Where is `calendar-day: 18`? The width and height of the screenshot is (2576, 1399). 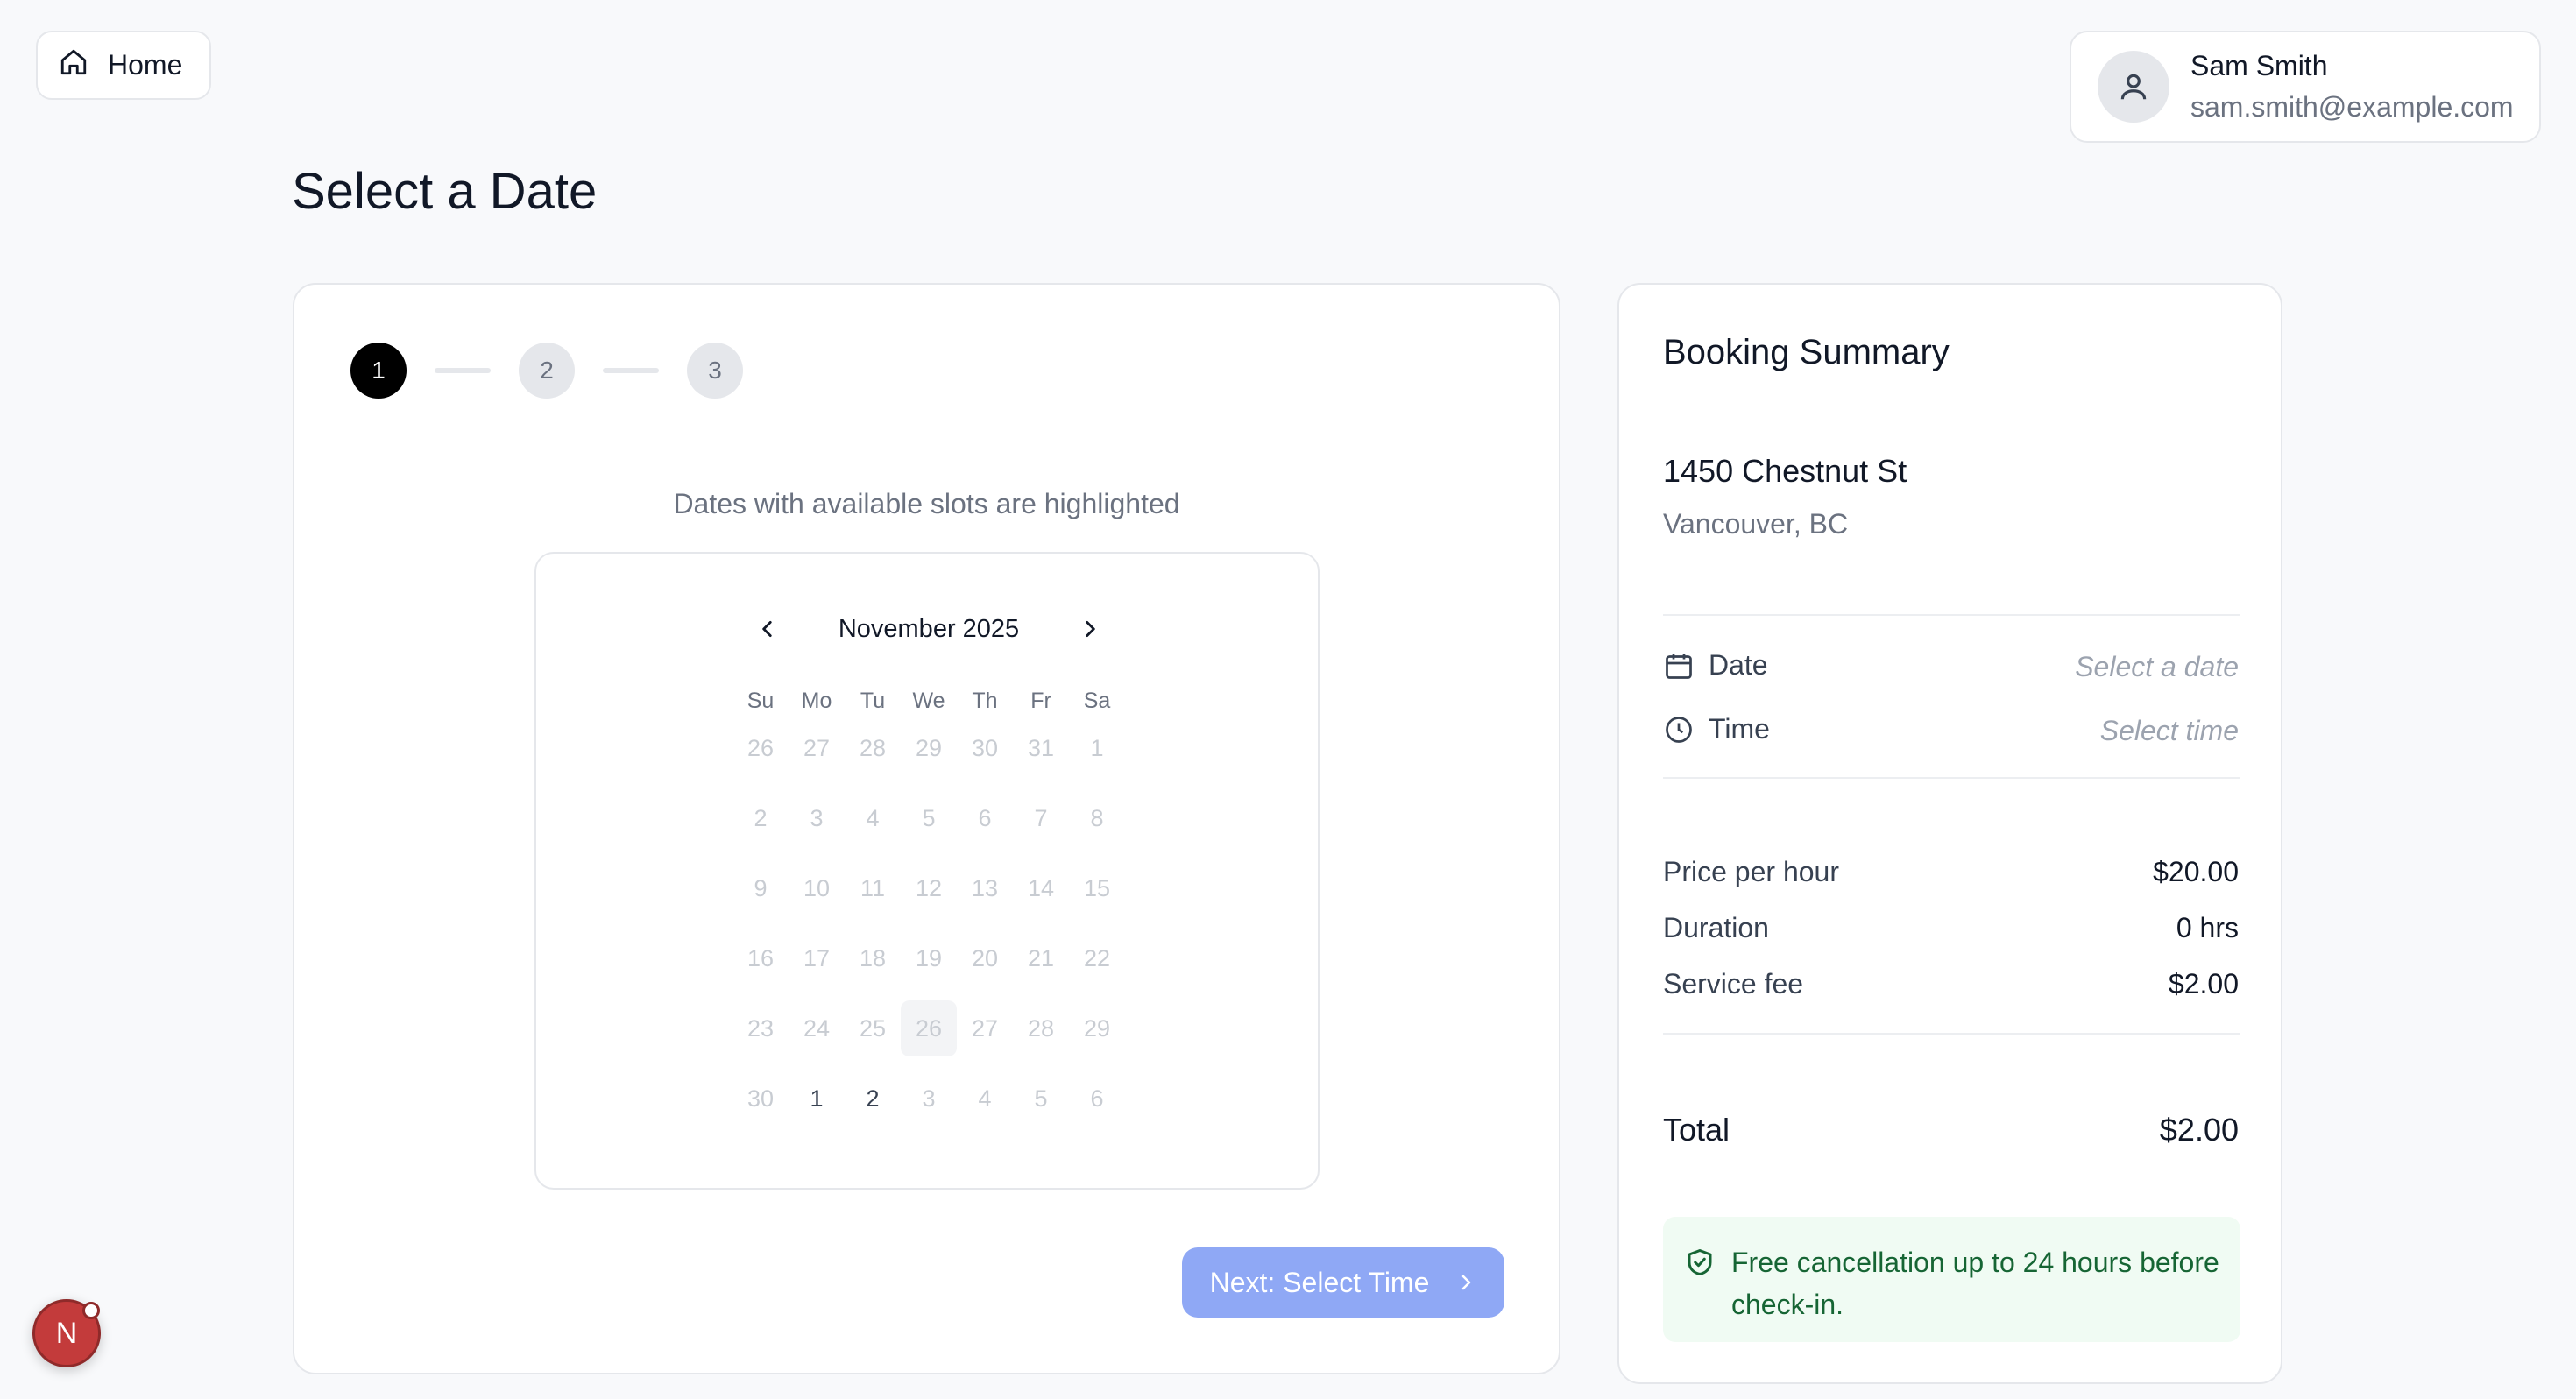 calendar-day: 18 is located at coordinates (873, 958).